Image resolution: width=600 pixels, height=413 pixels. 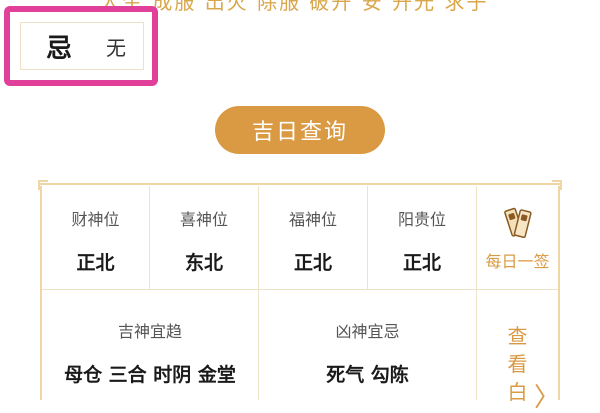 What do you see at coordinates (312, 219) in the screenshot?
I see `fortune-god-label: 福神位` at bounding box center [312, 219].